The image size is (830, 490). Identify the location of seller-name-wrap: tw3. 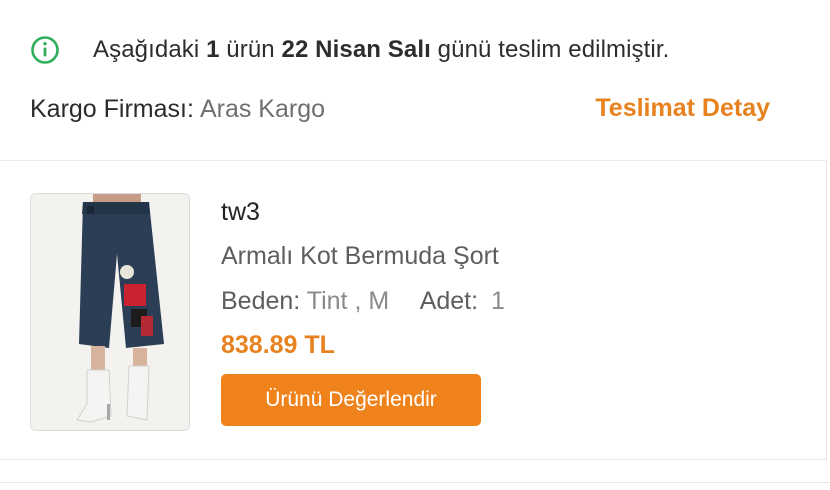
(240, 212).